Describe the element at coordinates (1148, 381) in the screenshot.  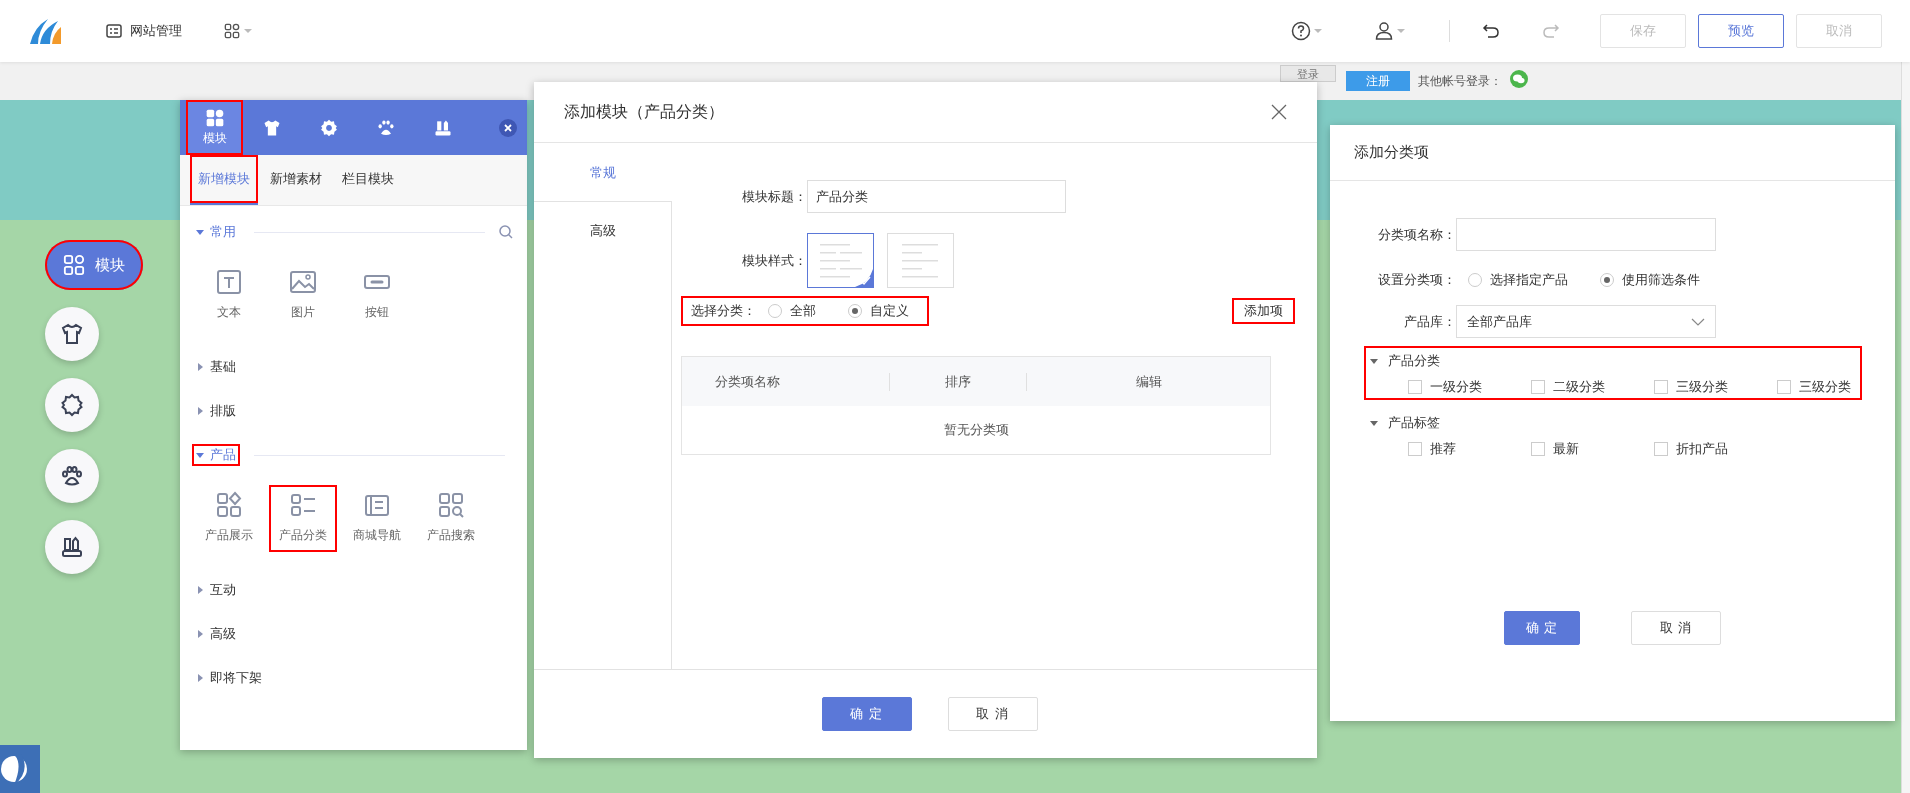
I see `column-header: 编辑` at that location.